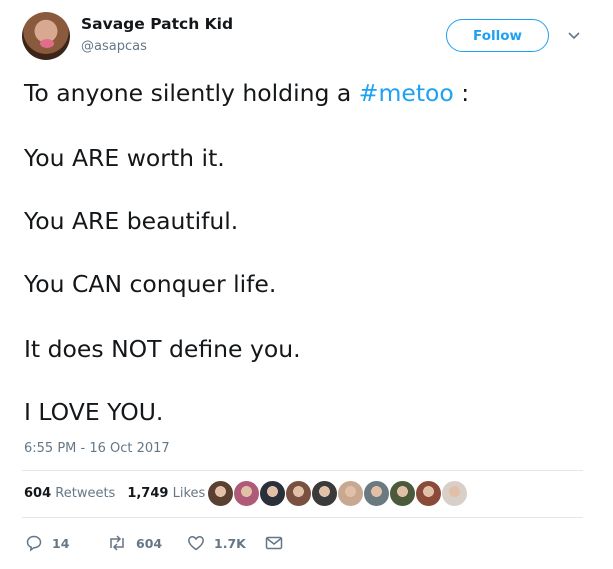 This screenshot has height=569, width=613. I want to click on divider-bottom, so click(302, 517).